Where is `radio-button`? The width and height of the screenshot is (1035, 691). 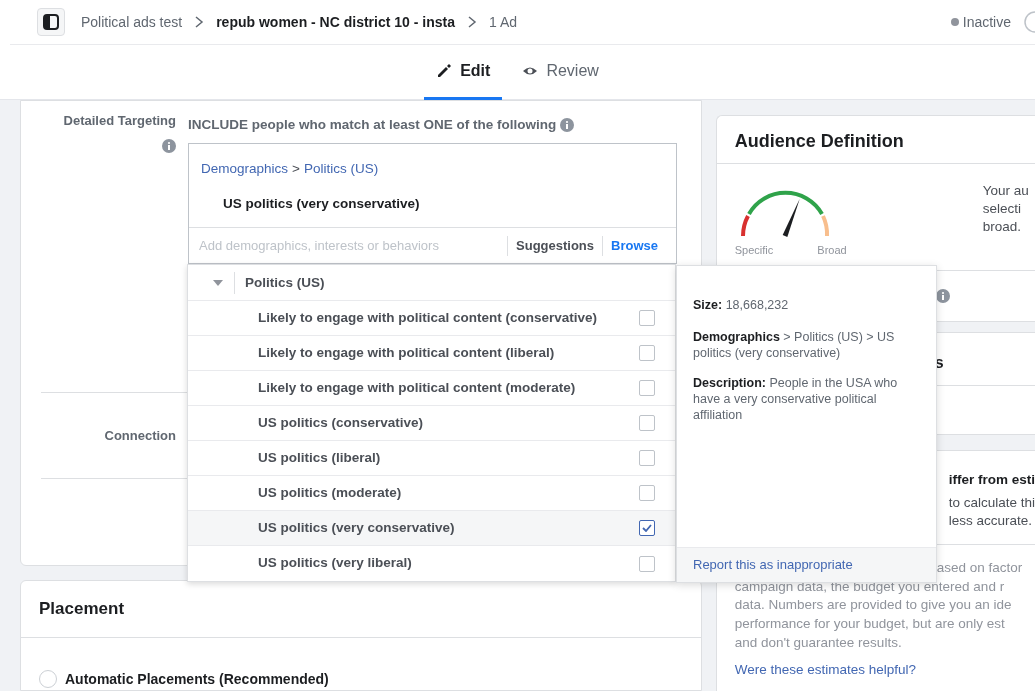
radio-button is located at coordinates (48, 679).